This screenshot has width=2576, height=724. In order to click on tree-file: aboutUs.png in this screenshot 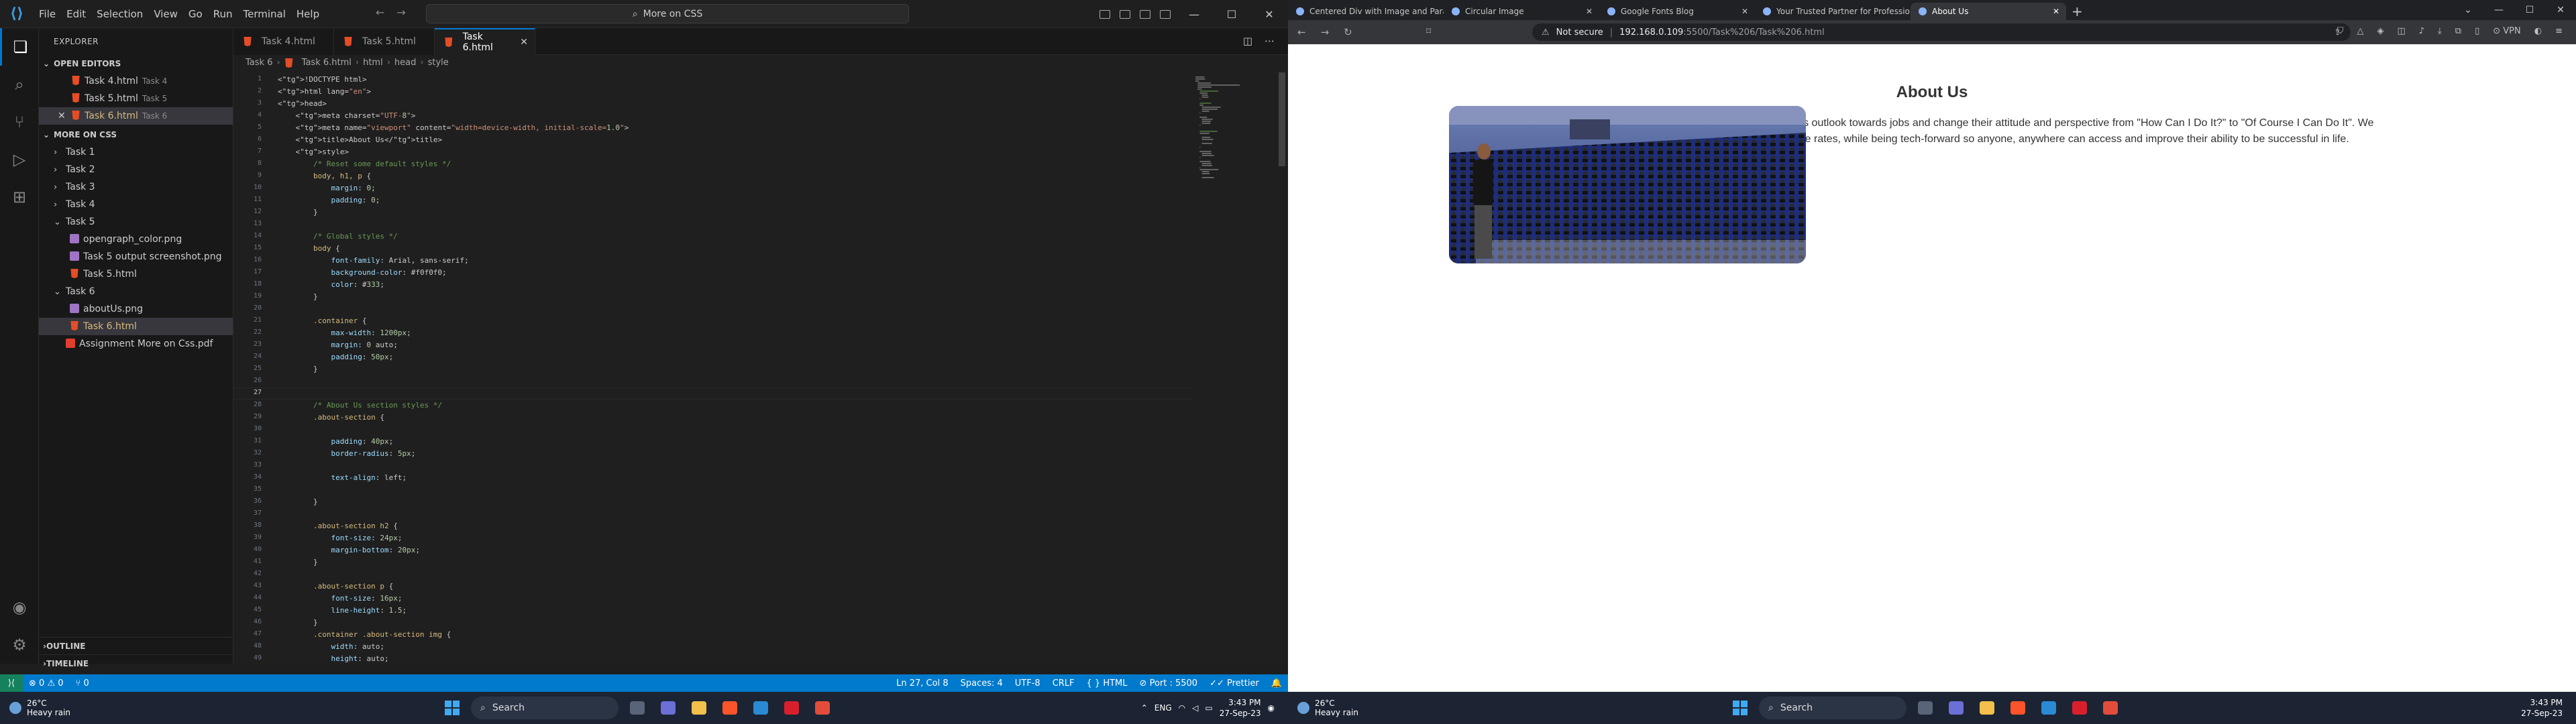, I will do `click(136, 309)`.